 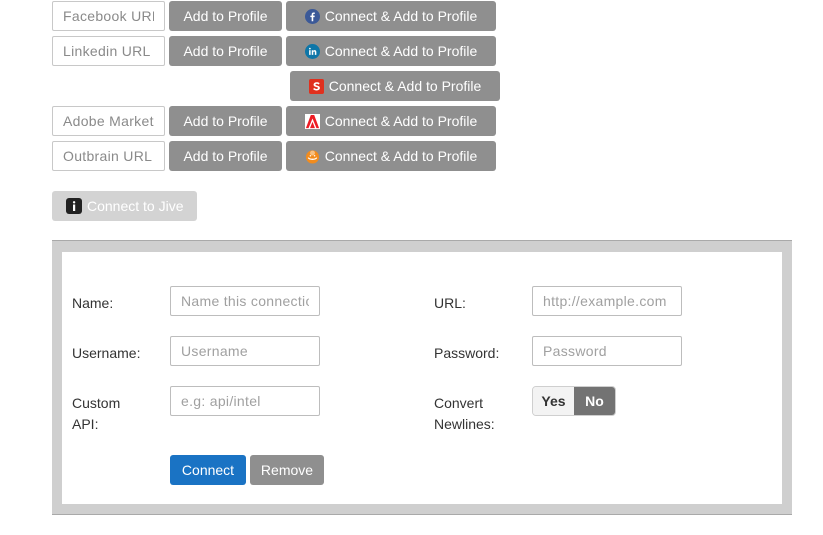 I want to click on adobe-connect-button: Connect & Add to Profile, so click(x=391, y=121).